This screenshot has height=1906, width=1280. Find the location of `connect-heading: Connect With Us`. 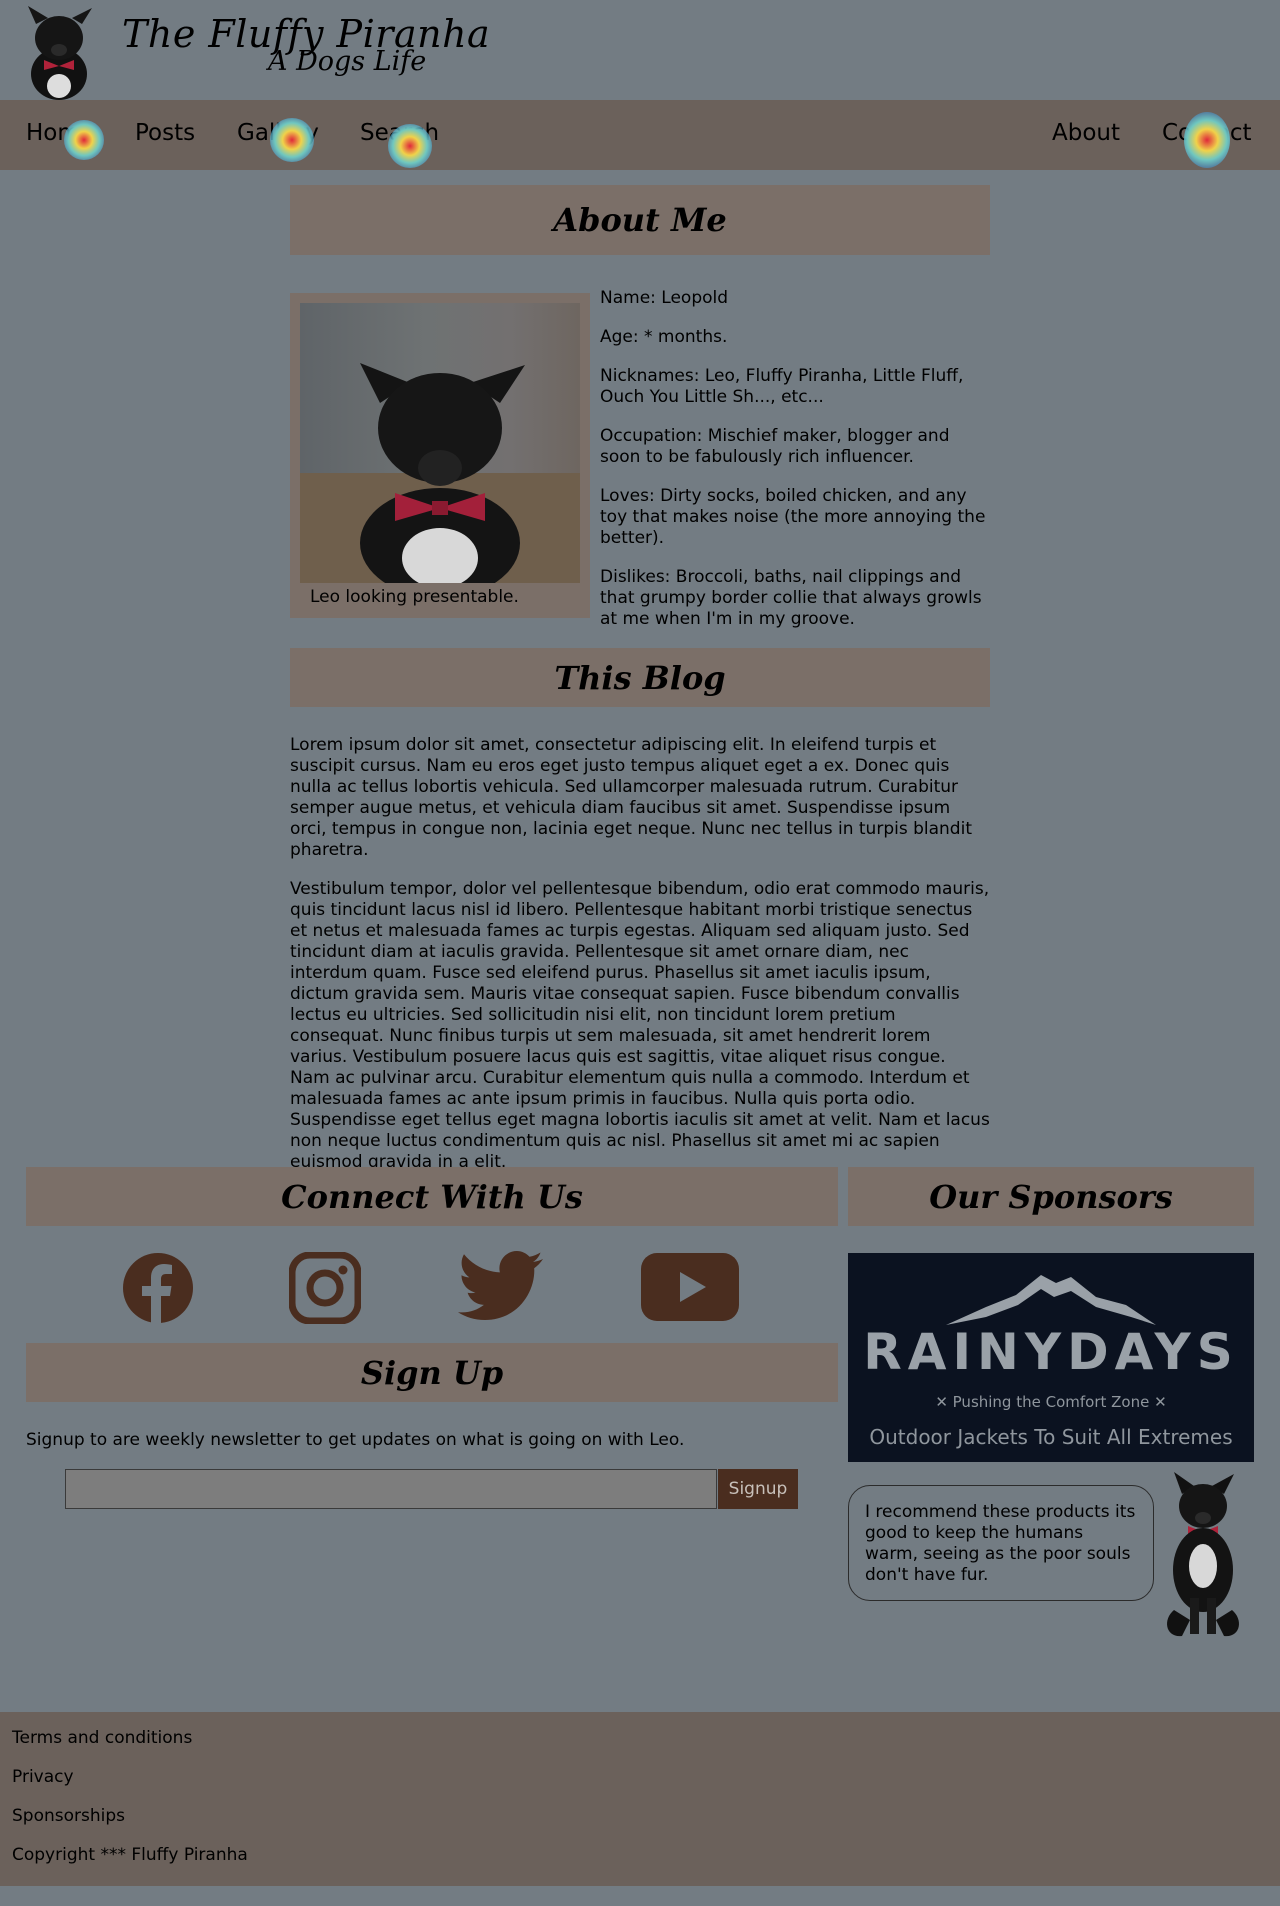

connect-heading: Connect With Us is located at coordinates (432, 1196).